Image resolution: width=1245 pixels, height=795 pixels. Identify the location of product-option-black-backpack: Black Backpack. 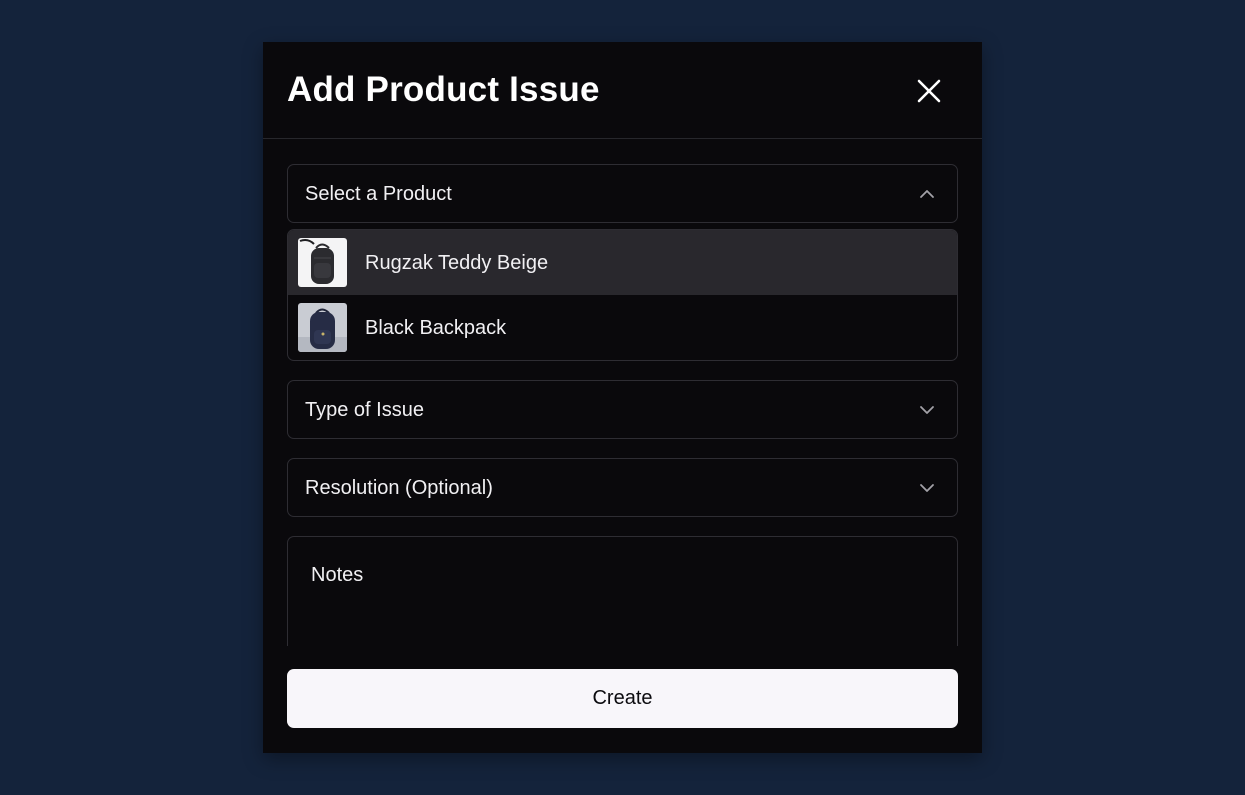
(622, 327).